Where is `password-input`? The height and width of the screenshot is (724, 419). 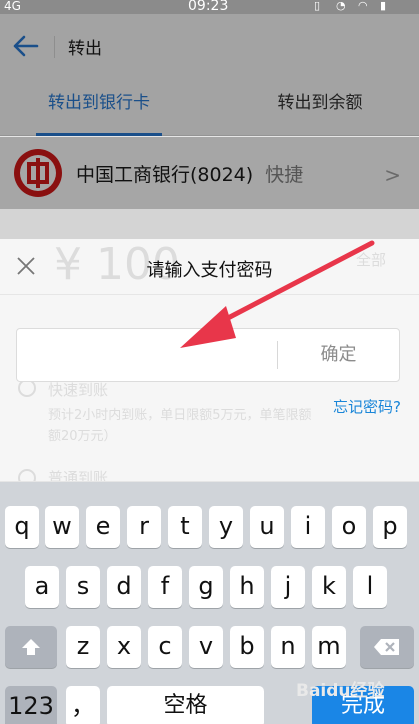 password-input is located at coordinates (147, 355).